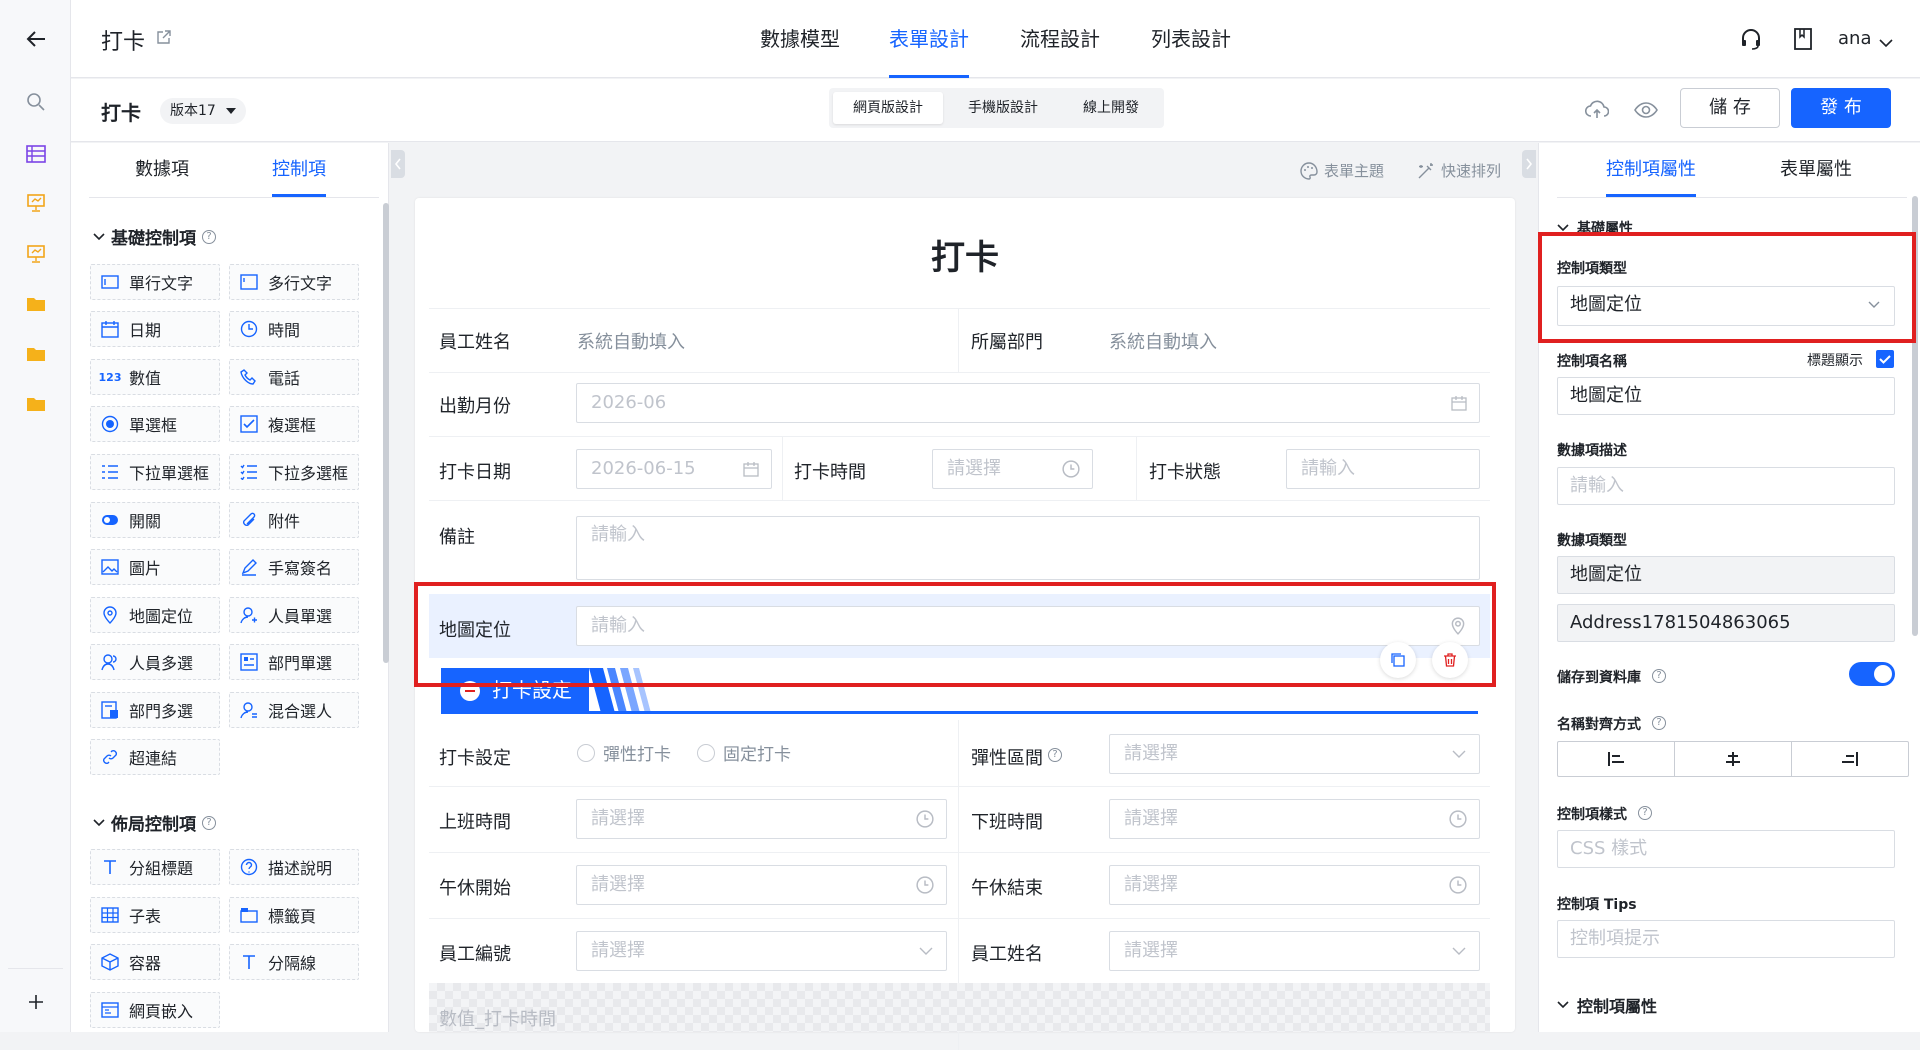  What do you see at coordinates (1003, 108) in the screenshot?
I see `mode-mobile: 手機版設計` at bounding box center [1003, 108].